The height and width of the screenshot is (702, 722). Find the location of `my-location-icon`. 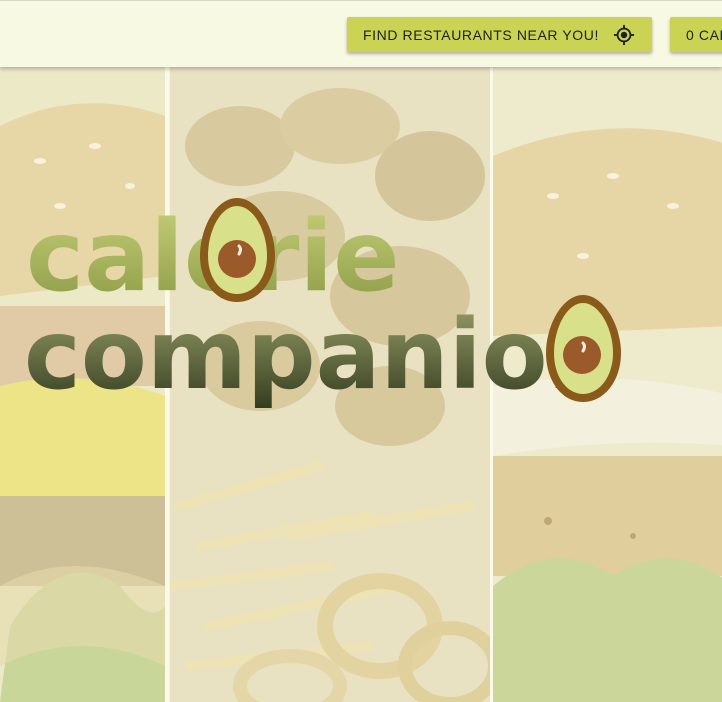

my-location-icon is located at coordinates (624, 35).